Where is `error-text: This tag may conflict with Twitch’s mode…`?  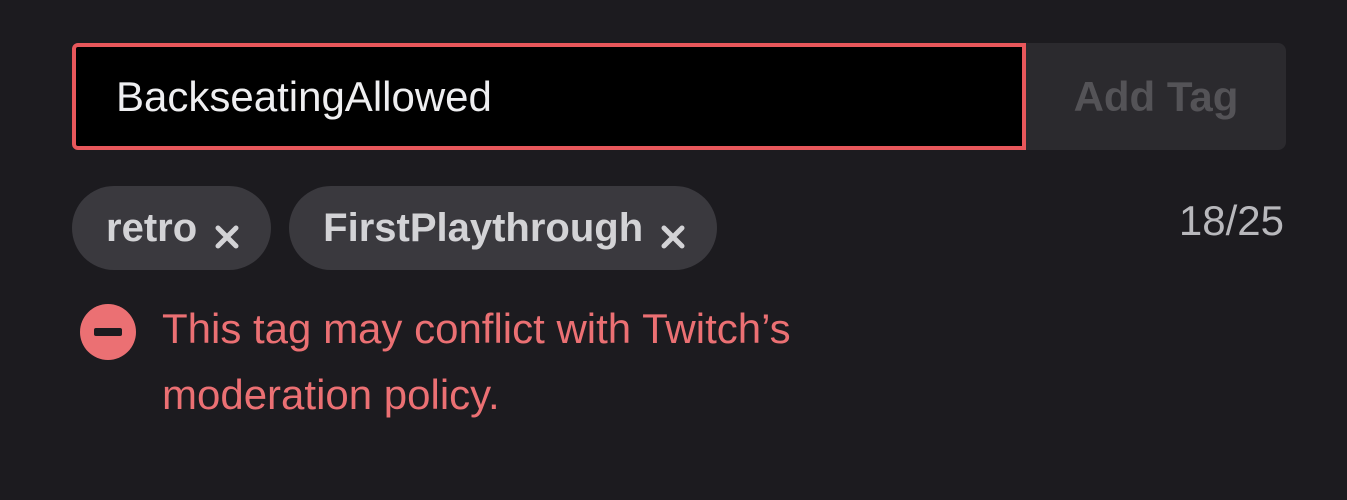 error-text: This tag may conflict with Twitch’s mode… is located at coordinates (476, 361).